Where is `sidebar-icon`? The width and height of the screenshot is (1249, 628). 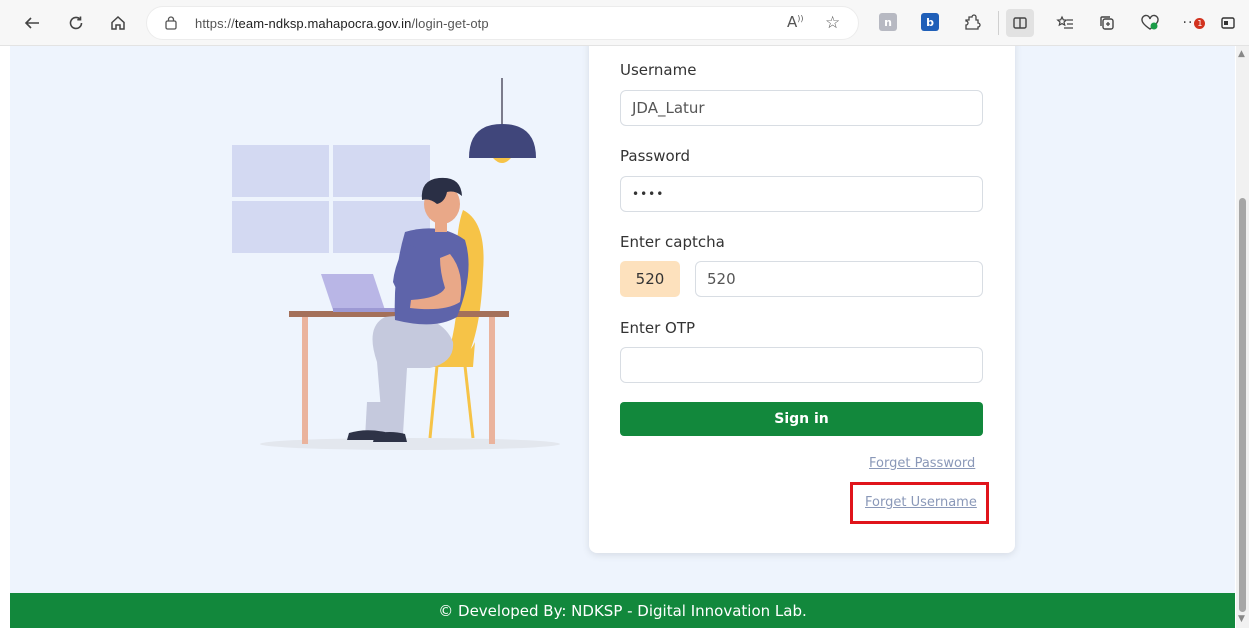
sidebar-icon is located at coordinates (1228, 23).